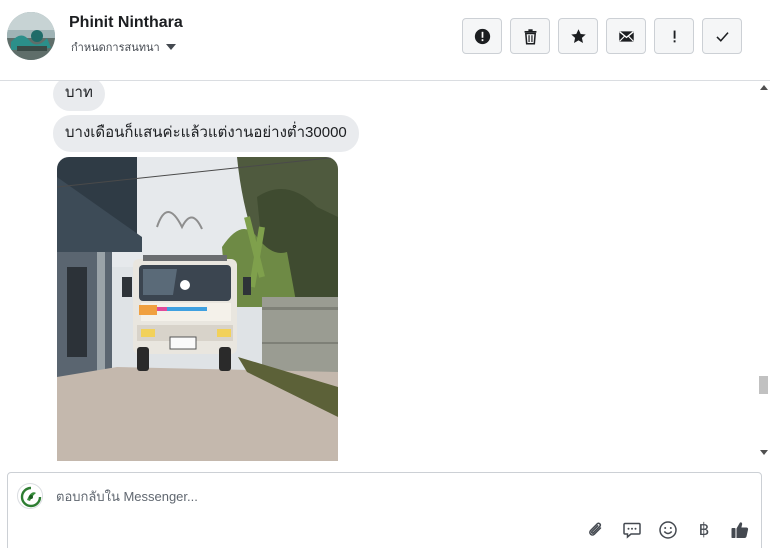  I want to click on caret-down-icon, so click(170, 47).